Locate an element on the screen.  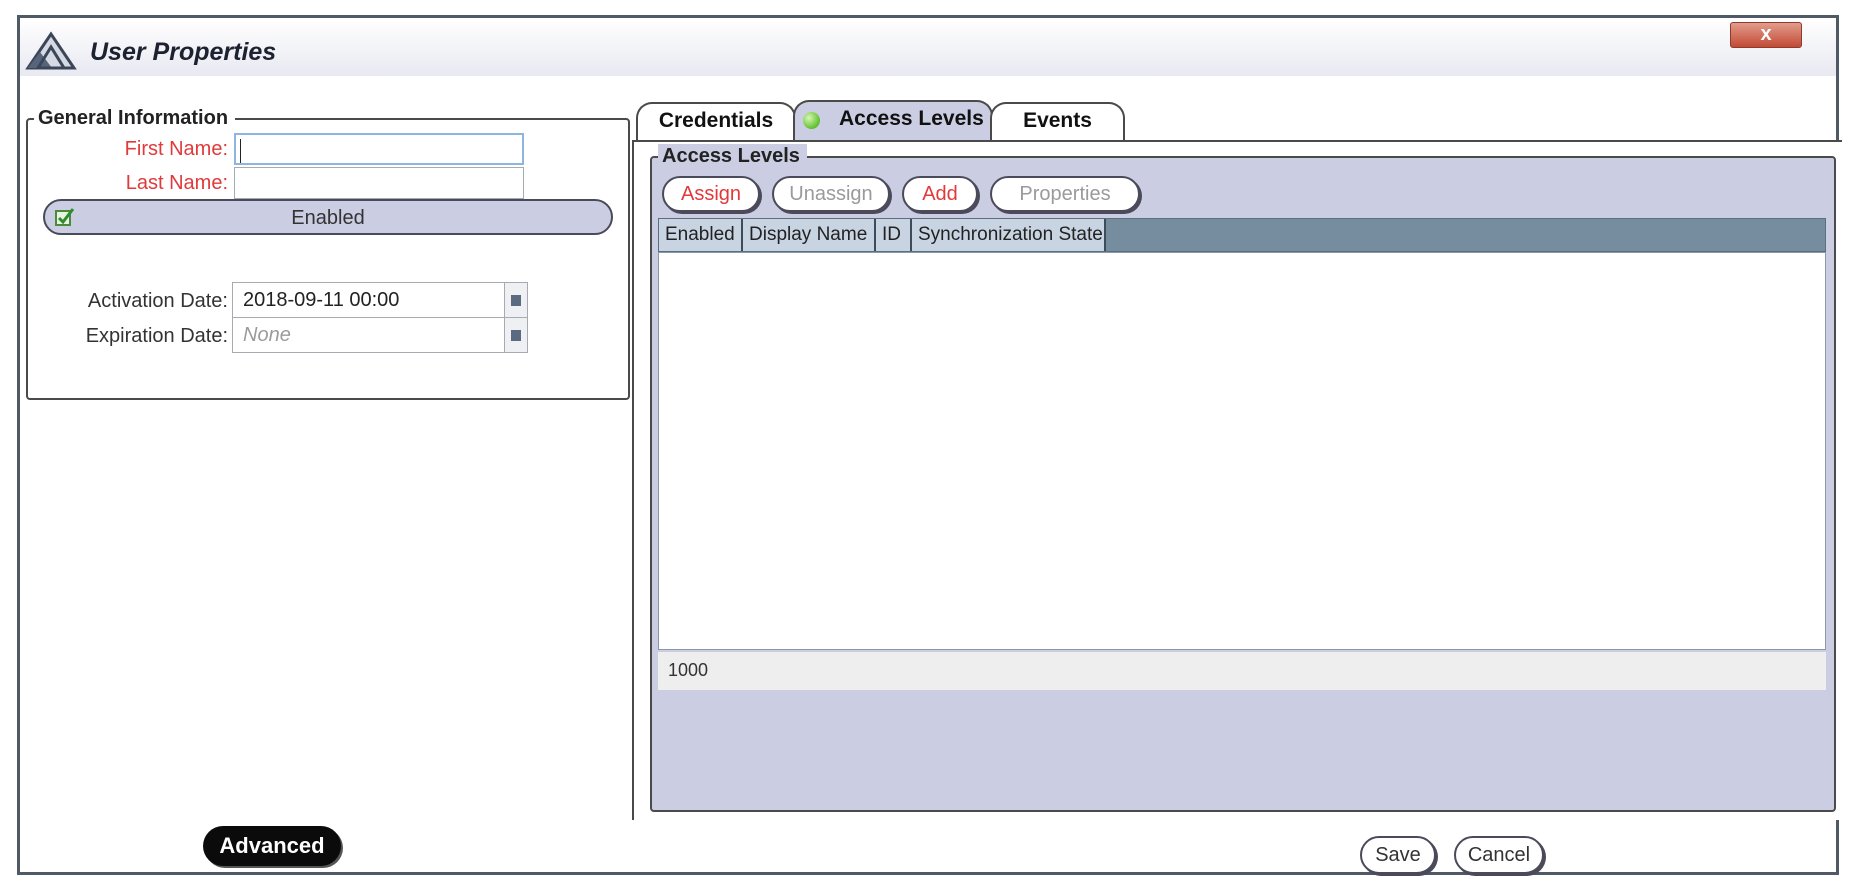
expiration-calendar-button is located at coordinates (515, 335).